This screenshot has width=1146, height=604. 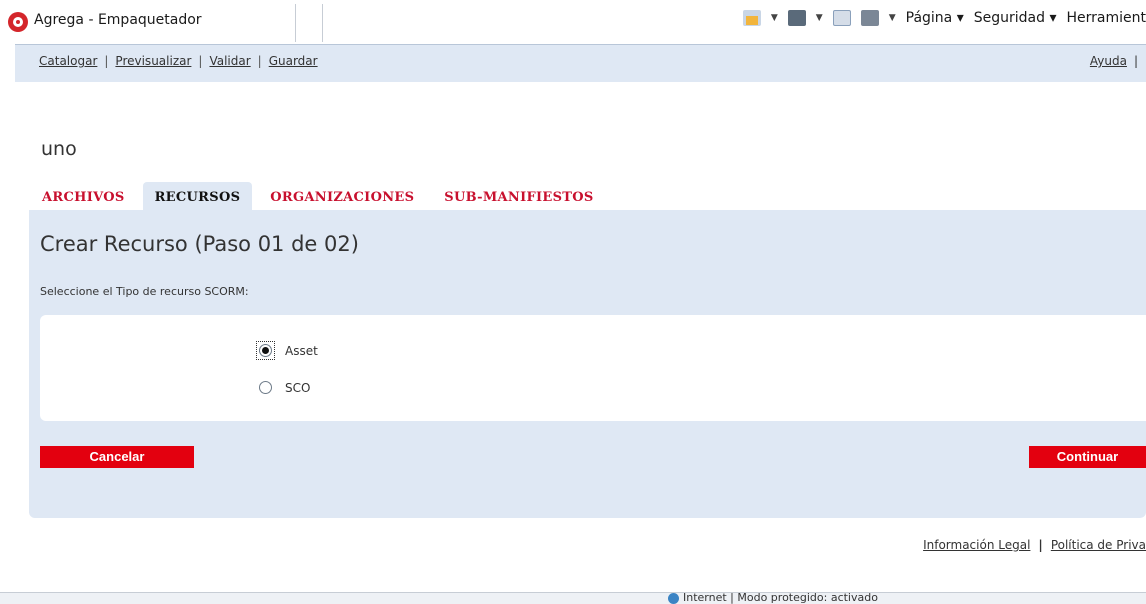 What do you see at coordinates (342, 197) in the screenshot?
I see `tab-organizaciones: ORGANIZACIONES` at bounding box center [342, 197].